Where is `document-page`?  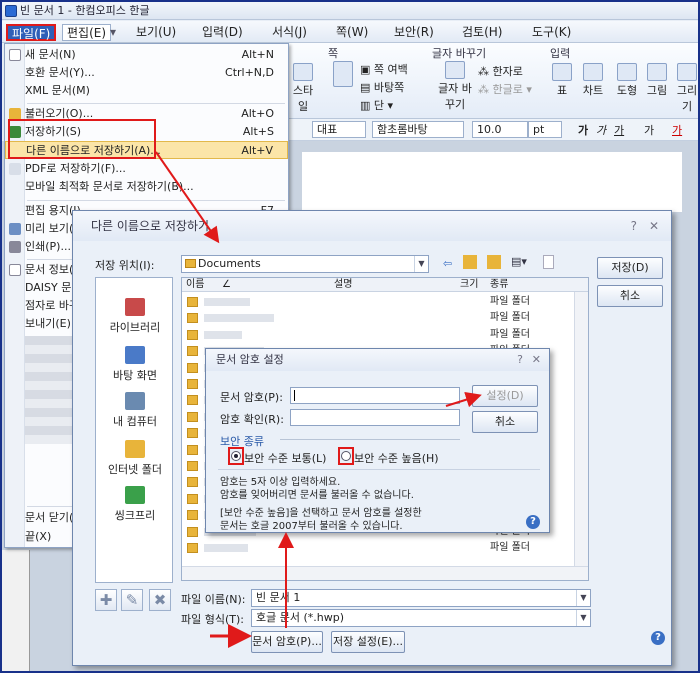
document-page is located at coordinates (492, 182).